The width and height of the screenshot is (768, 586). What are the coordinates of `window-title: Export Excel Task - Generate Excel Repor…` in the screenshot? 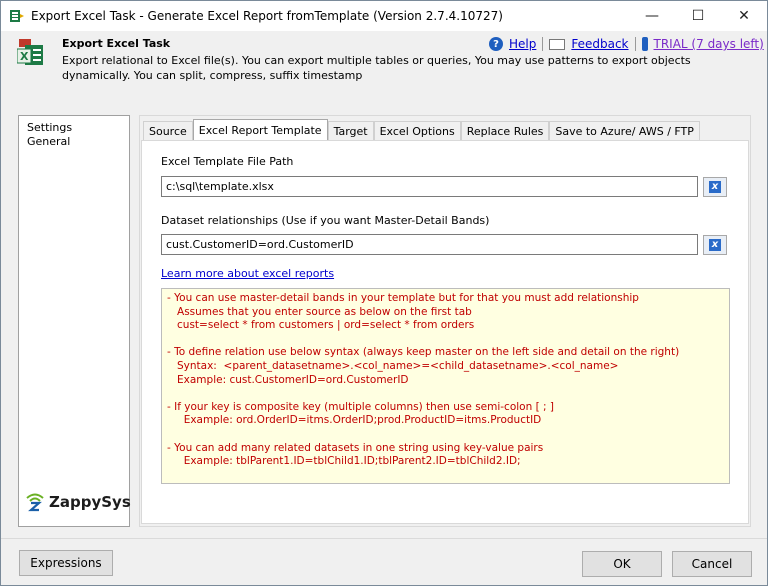 It's located at (267, 16).